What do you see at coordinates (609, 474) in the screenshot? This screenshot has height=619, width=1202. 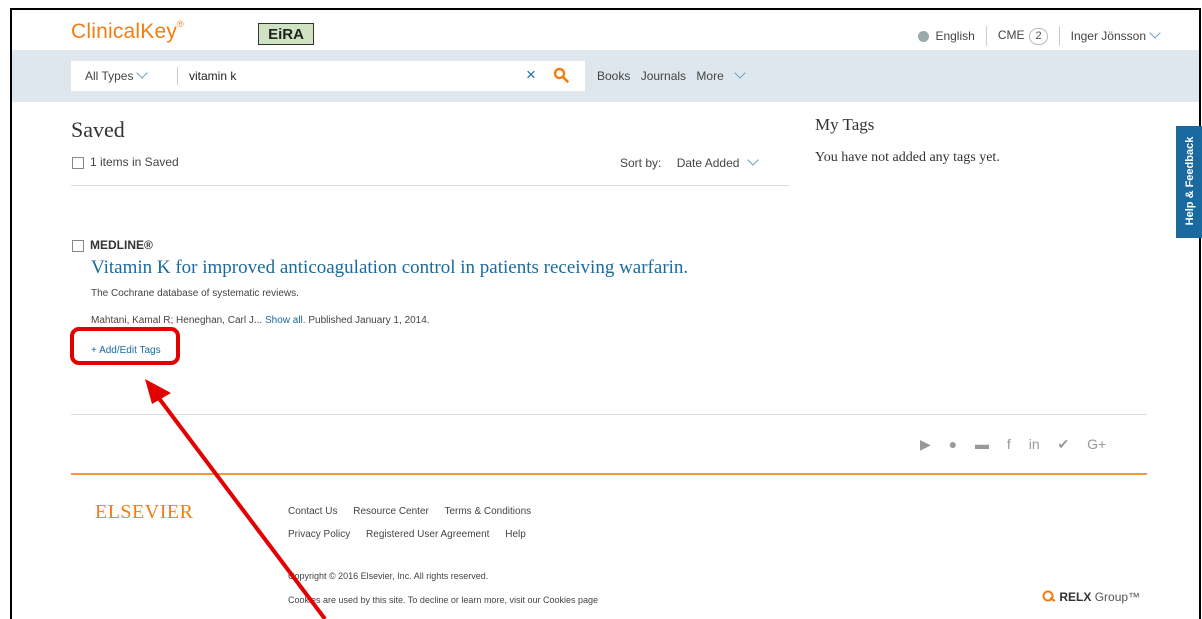 I see `footer-divider` at bounding box center [609, 474].